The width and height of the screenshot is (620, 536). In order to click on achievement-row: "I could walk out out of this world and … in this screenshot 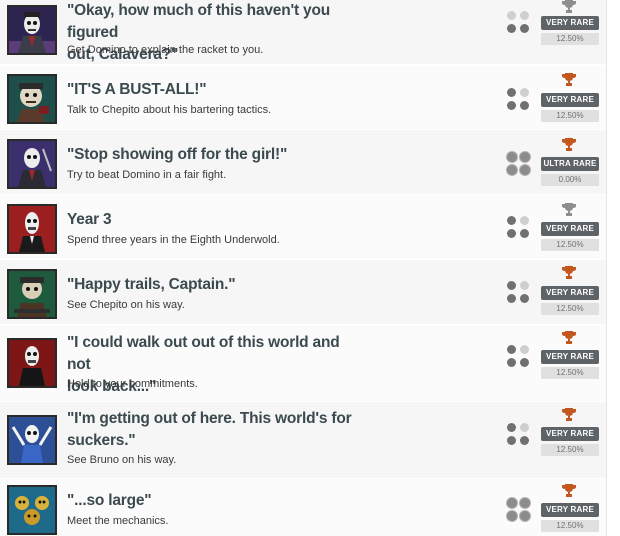, I will do `click(303, 363)`.